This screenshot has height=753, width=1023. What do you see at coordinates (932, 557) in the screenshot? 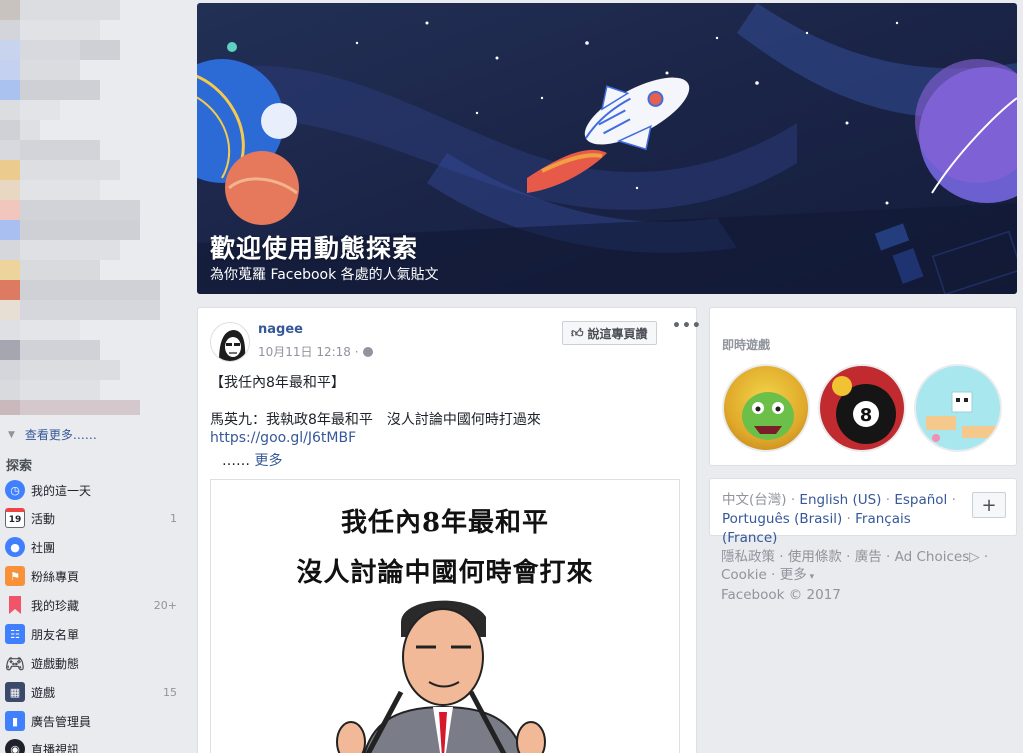
I see `footer-ad-choices: Ad Choices` at bounding box center [932, 557].